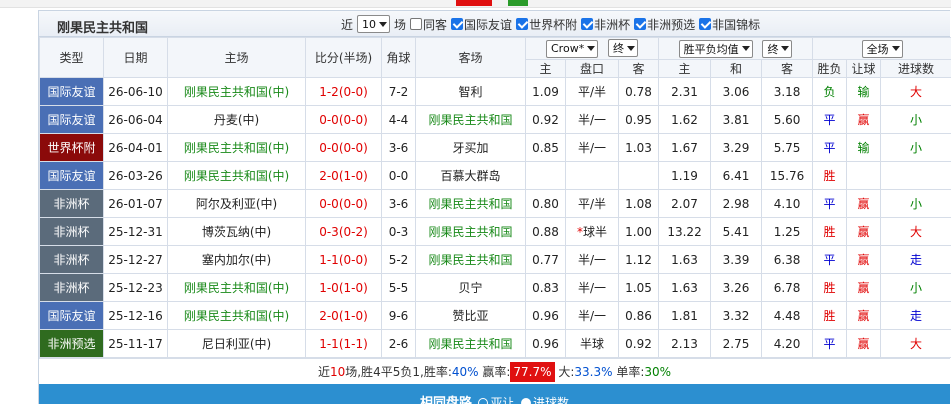  I want to click on score-cell: 0-0(0-0), so click(343, 119).